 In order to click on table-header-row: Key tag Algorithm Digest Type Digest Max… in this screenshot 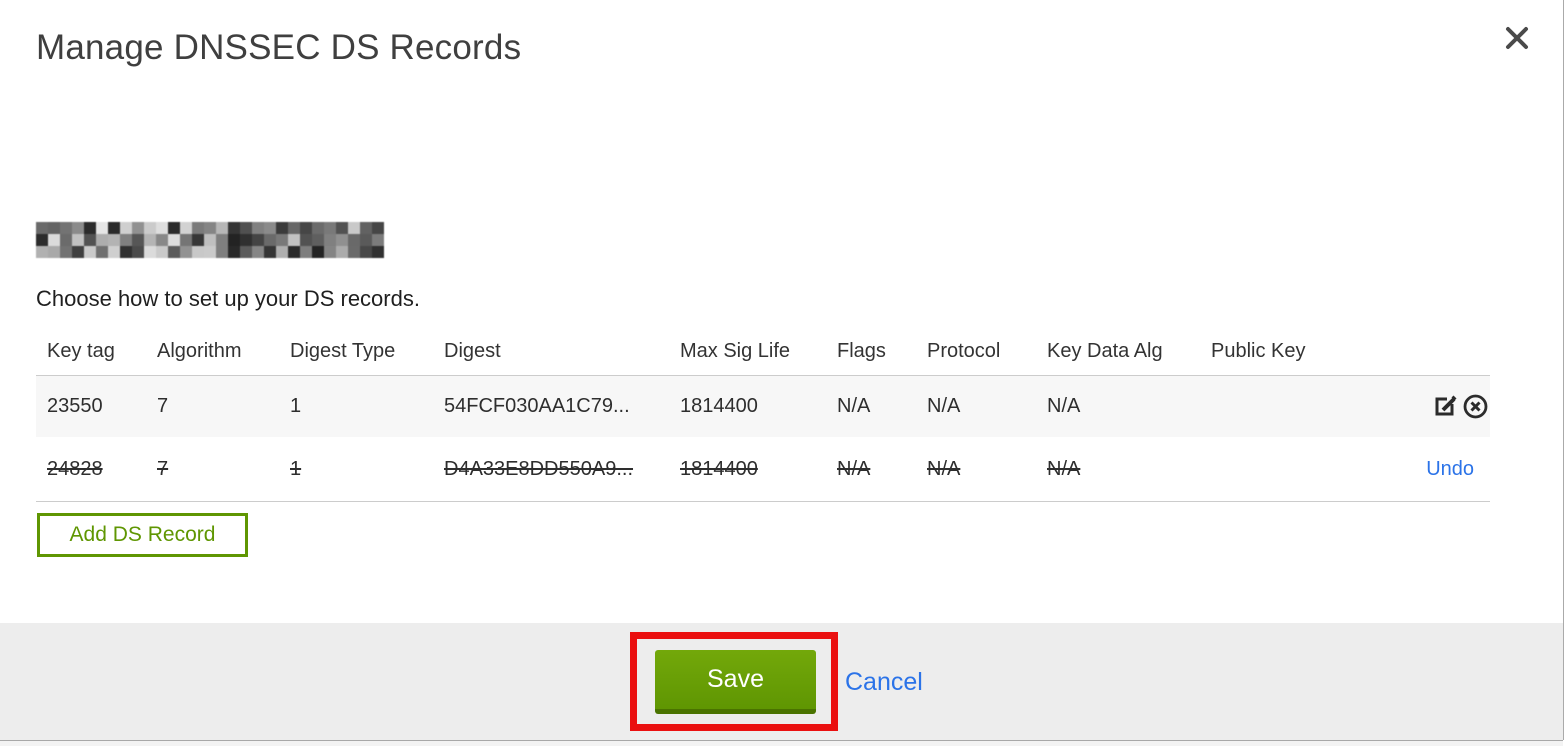, I will do `click(763, 351)`.